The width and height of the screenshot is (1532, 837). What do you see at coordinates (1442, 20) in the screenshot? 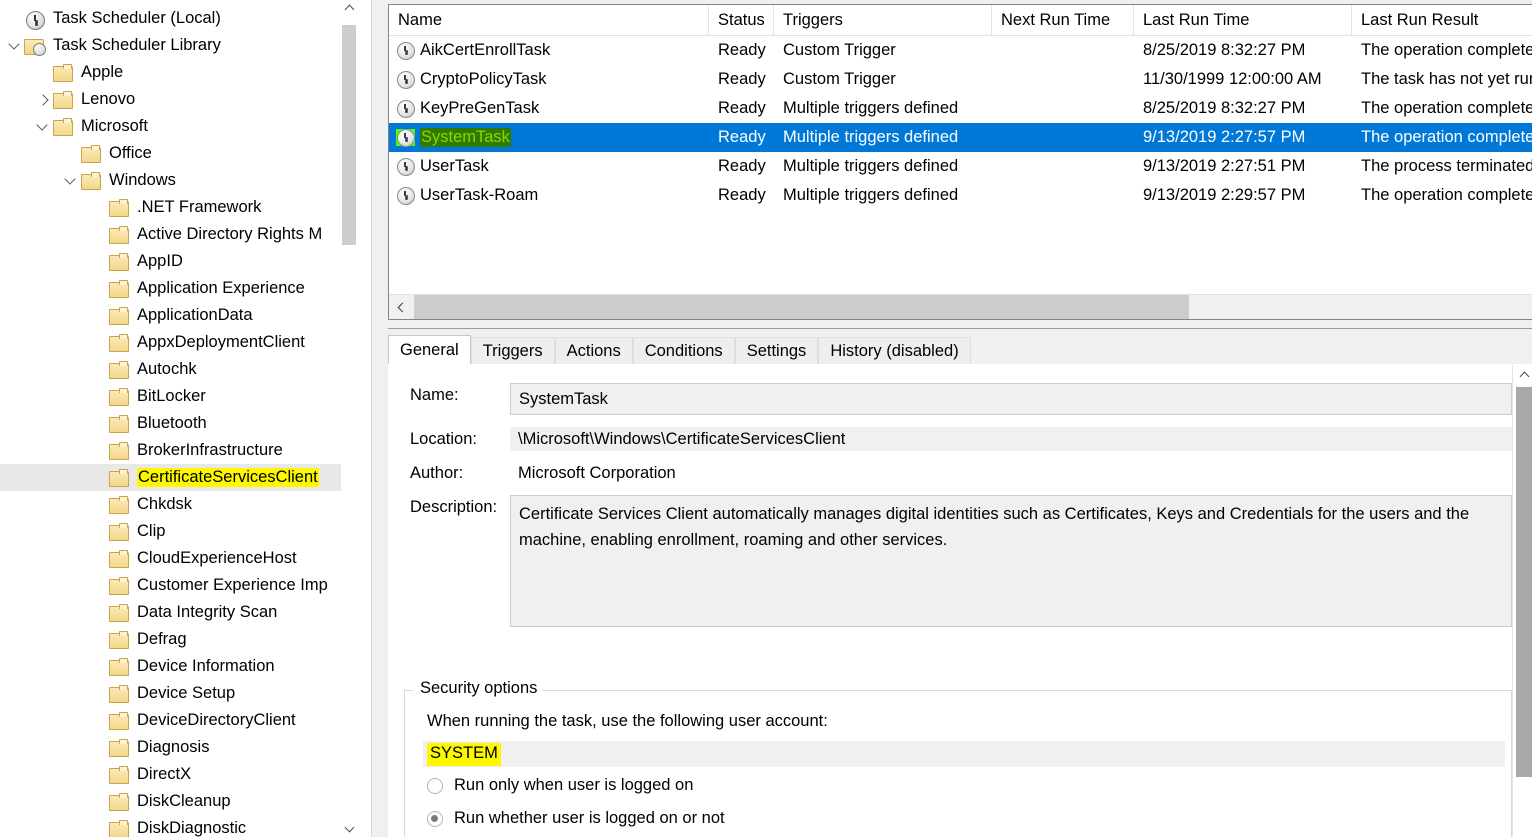
I see `column-header-last-run-result: Last Run Result` at bounding box center [1442, 20].